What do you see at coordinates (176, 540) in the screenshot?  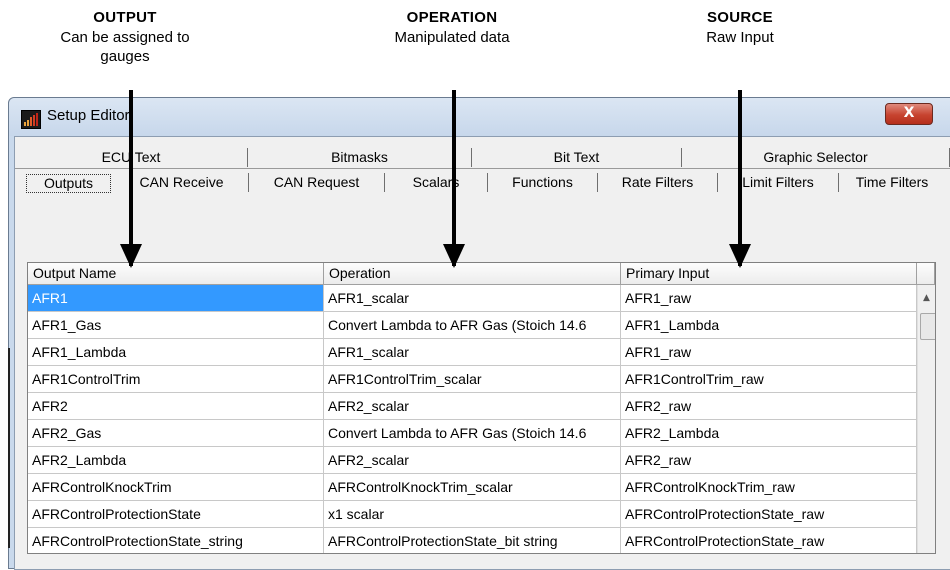 I see `cell-output-name: AFRControlProtectionState_string` at bounding box center [176, 540].